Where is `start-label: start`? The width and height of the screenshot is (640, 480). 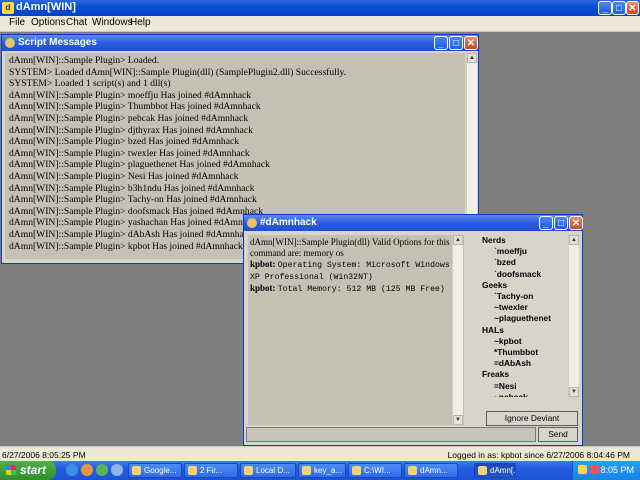
start-label: start is located at coordinates (33, 470).